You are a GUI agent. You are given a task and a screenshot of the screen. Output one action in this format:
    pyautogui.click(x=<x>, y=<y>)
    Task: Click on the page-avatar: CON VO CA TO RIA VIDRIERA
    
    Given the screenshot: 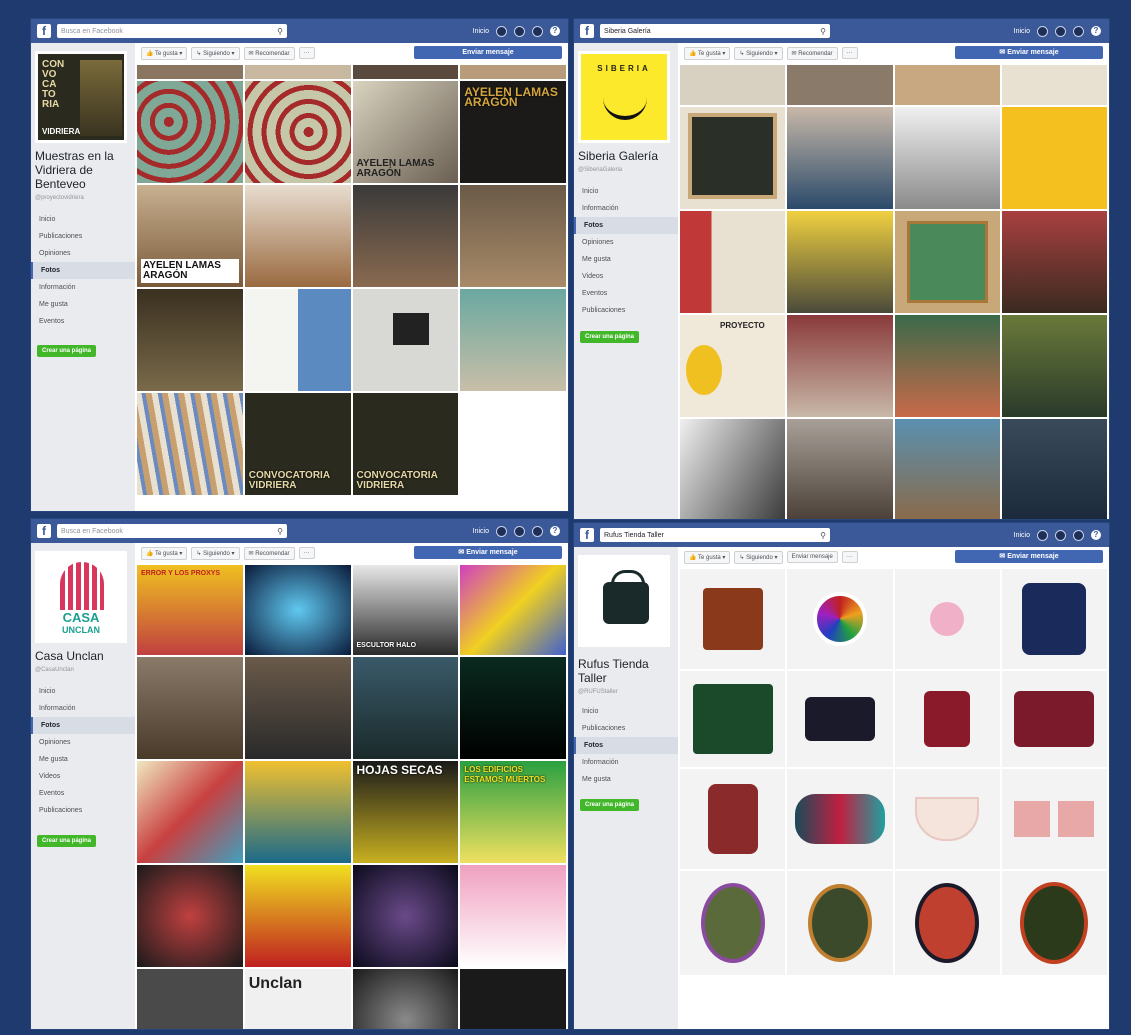 What is the action you would take?
    pyautogui.click(x=81, y=97)
    